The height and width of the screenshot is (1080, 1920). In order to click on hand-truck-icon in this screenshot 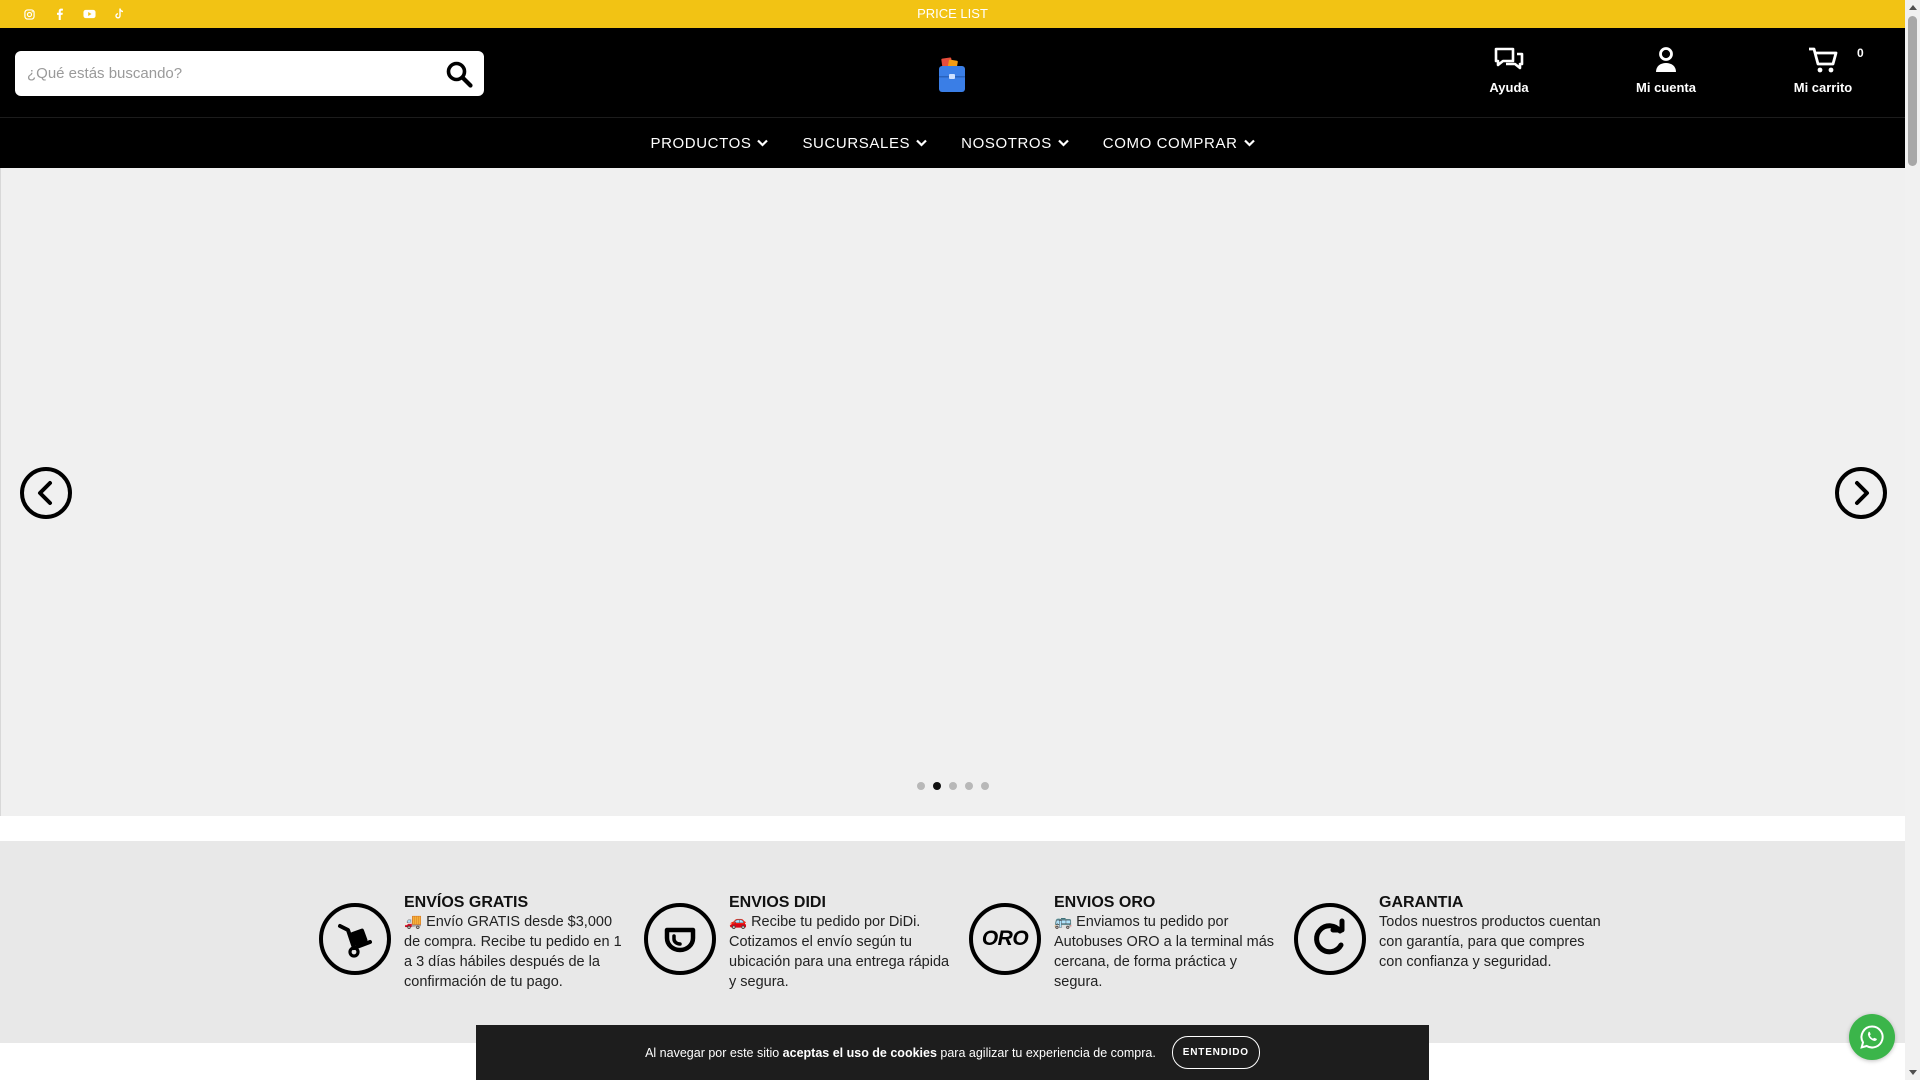, I will do `click(355, 939)`.